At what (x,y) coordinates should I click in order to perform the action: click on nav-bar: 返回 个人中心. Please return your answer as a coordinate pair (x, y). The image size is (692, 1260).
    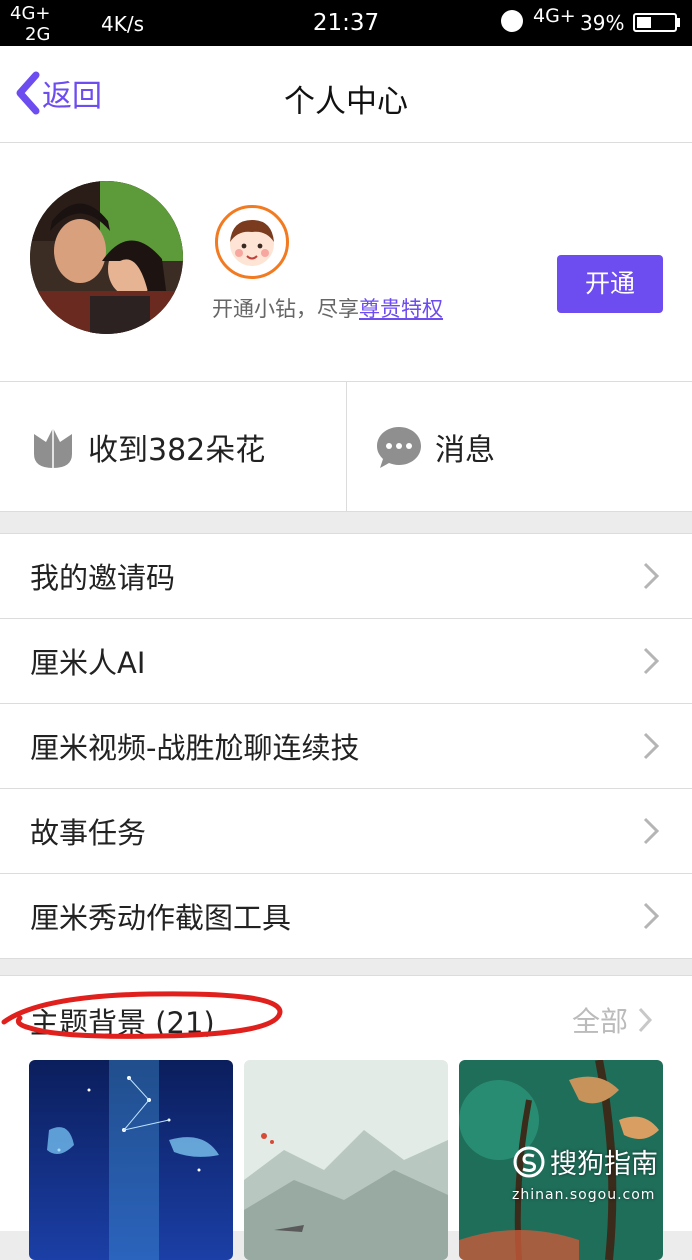
    Looking at the image, I should click on (346, 94).